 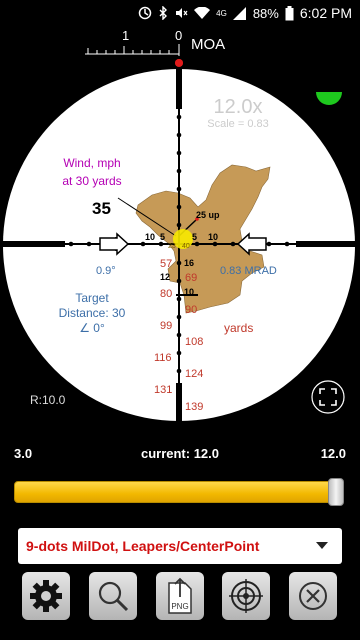 What do you see at coordinates (179, 63) in the screenshot?
I see `top-marker` at bounding box center [179, 63].